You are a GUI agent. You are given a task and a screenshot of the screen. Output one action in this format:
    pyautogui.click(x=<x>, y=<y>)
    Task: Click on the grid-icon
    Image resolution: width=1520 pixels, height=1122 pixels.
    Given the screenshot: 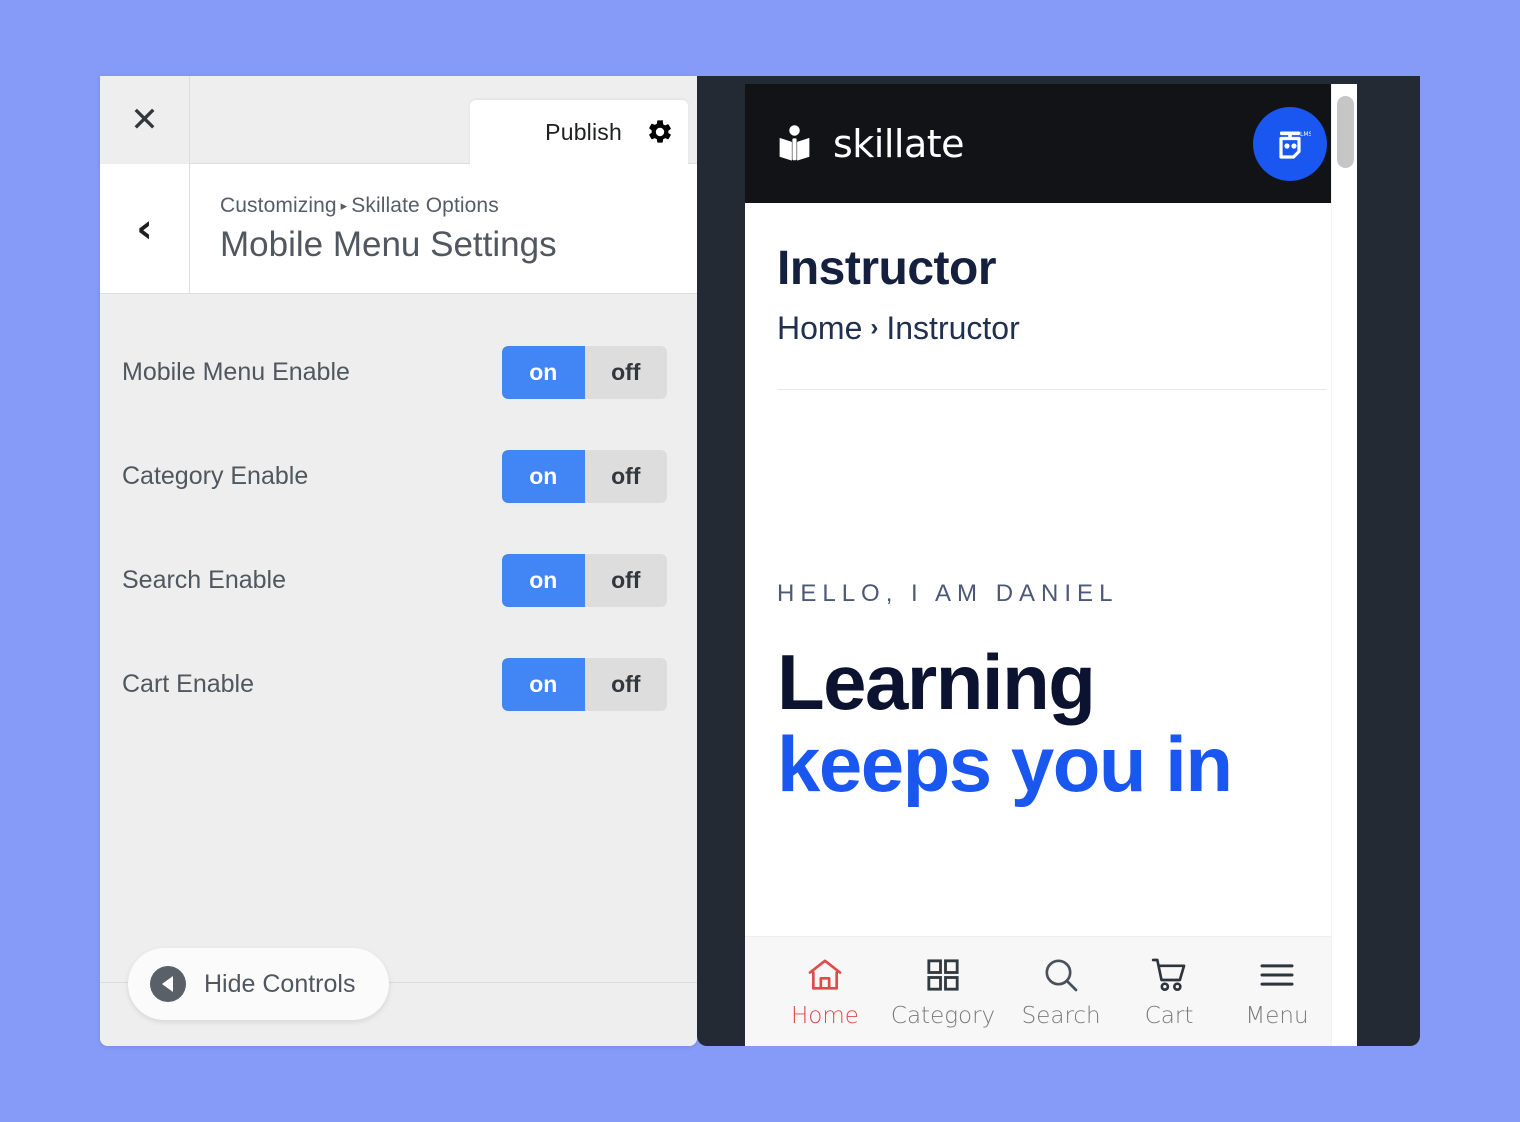 What is the action you would take?
    pyautogui.click(x=943, y=974)
    